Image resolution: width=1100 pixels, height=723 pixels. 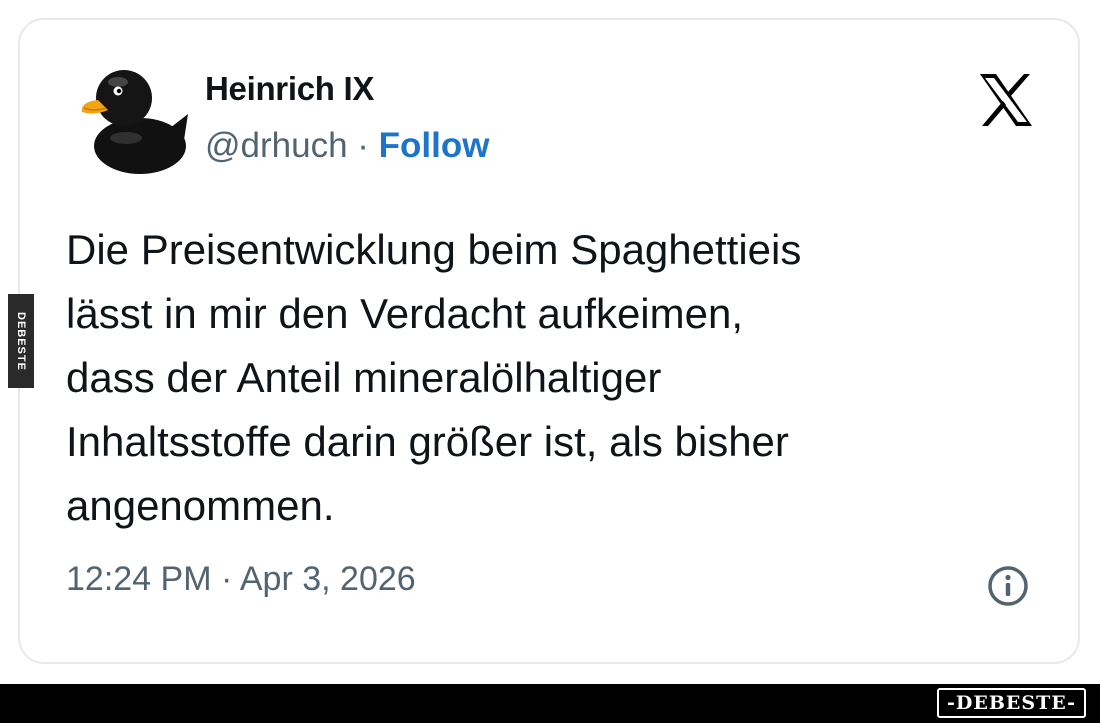 What do you see at coordinates (134, 118) in the screenshot?
I see `rubber-duck-avatar` at bounding box center [134, 118].